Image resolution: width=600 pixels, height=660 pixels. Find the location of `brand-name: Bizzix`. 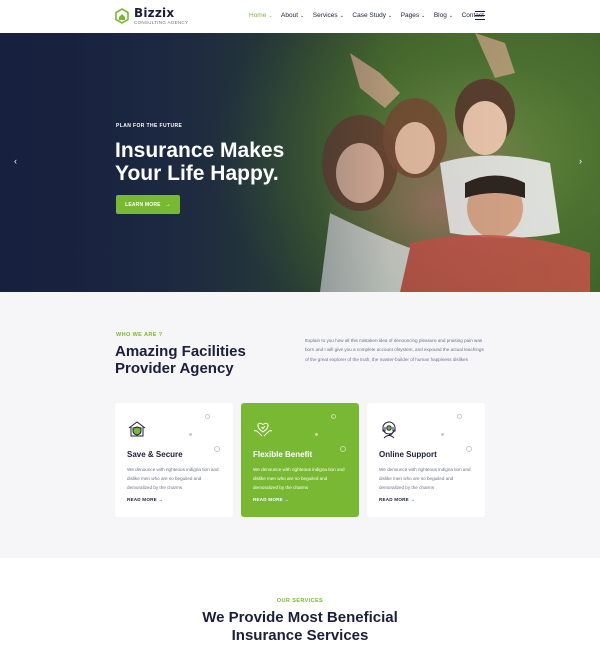

brand-name: Bizzix is located at coordinates (154, 13).